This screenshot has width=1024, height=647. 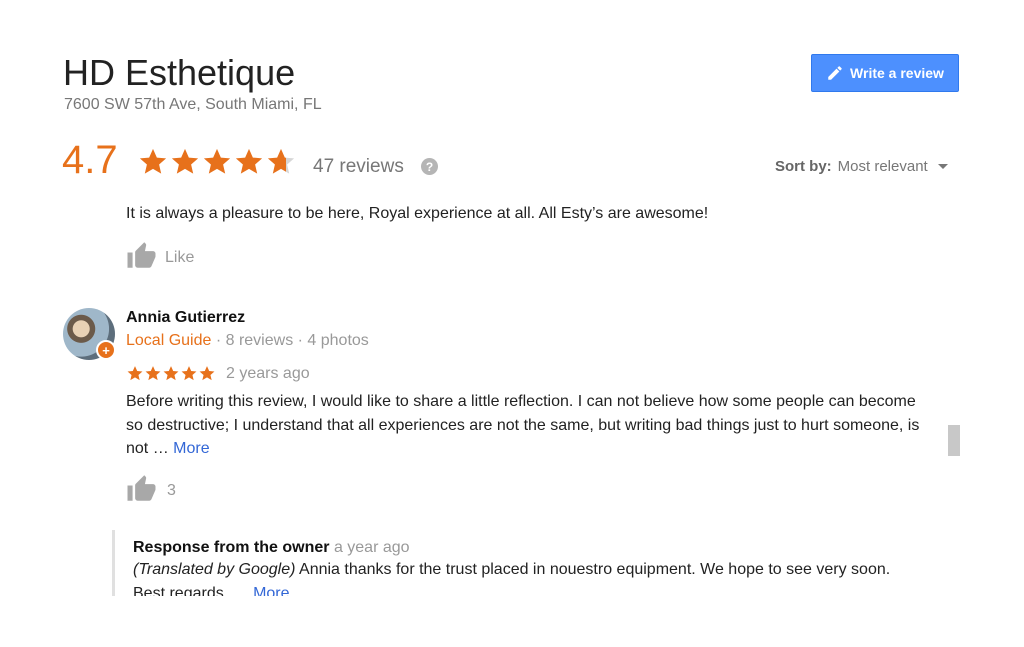 I want to click on write-review-button: Write a review, so click(x=885, y=73).